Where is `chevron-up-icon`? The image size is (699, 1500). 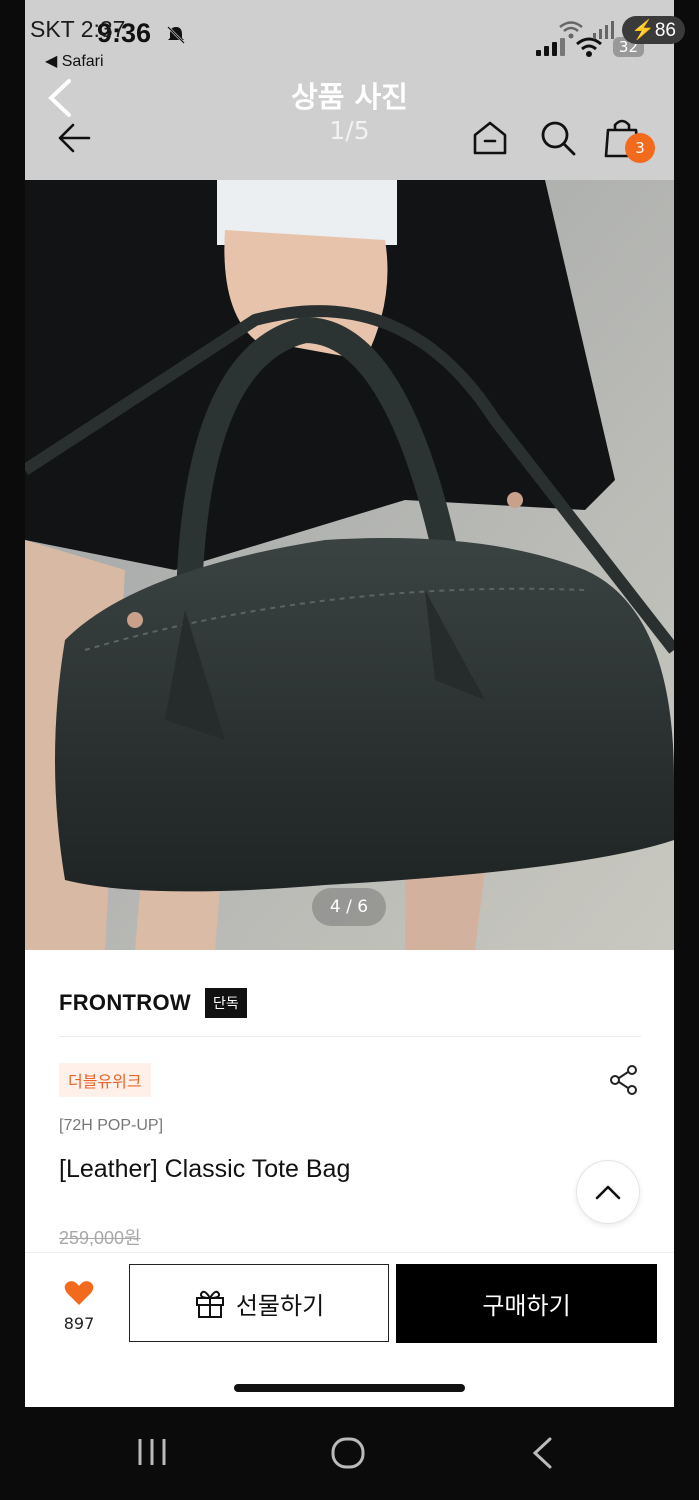
chevron-up-icon is located at coordinates (608, 1192).